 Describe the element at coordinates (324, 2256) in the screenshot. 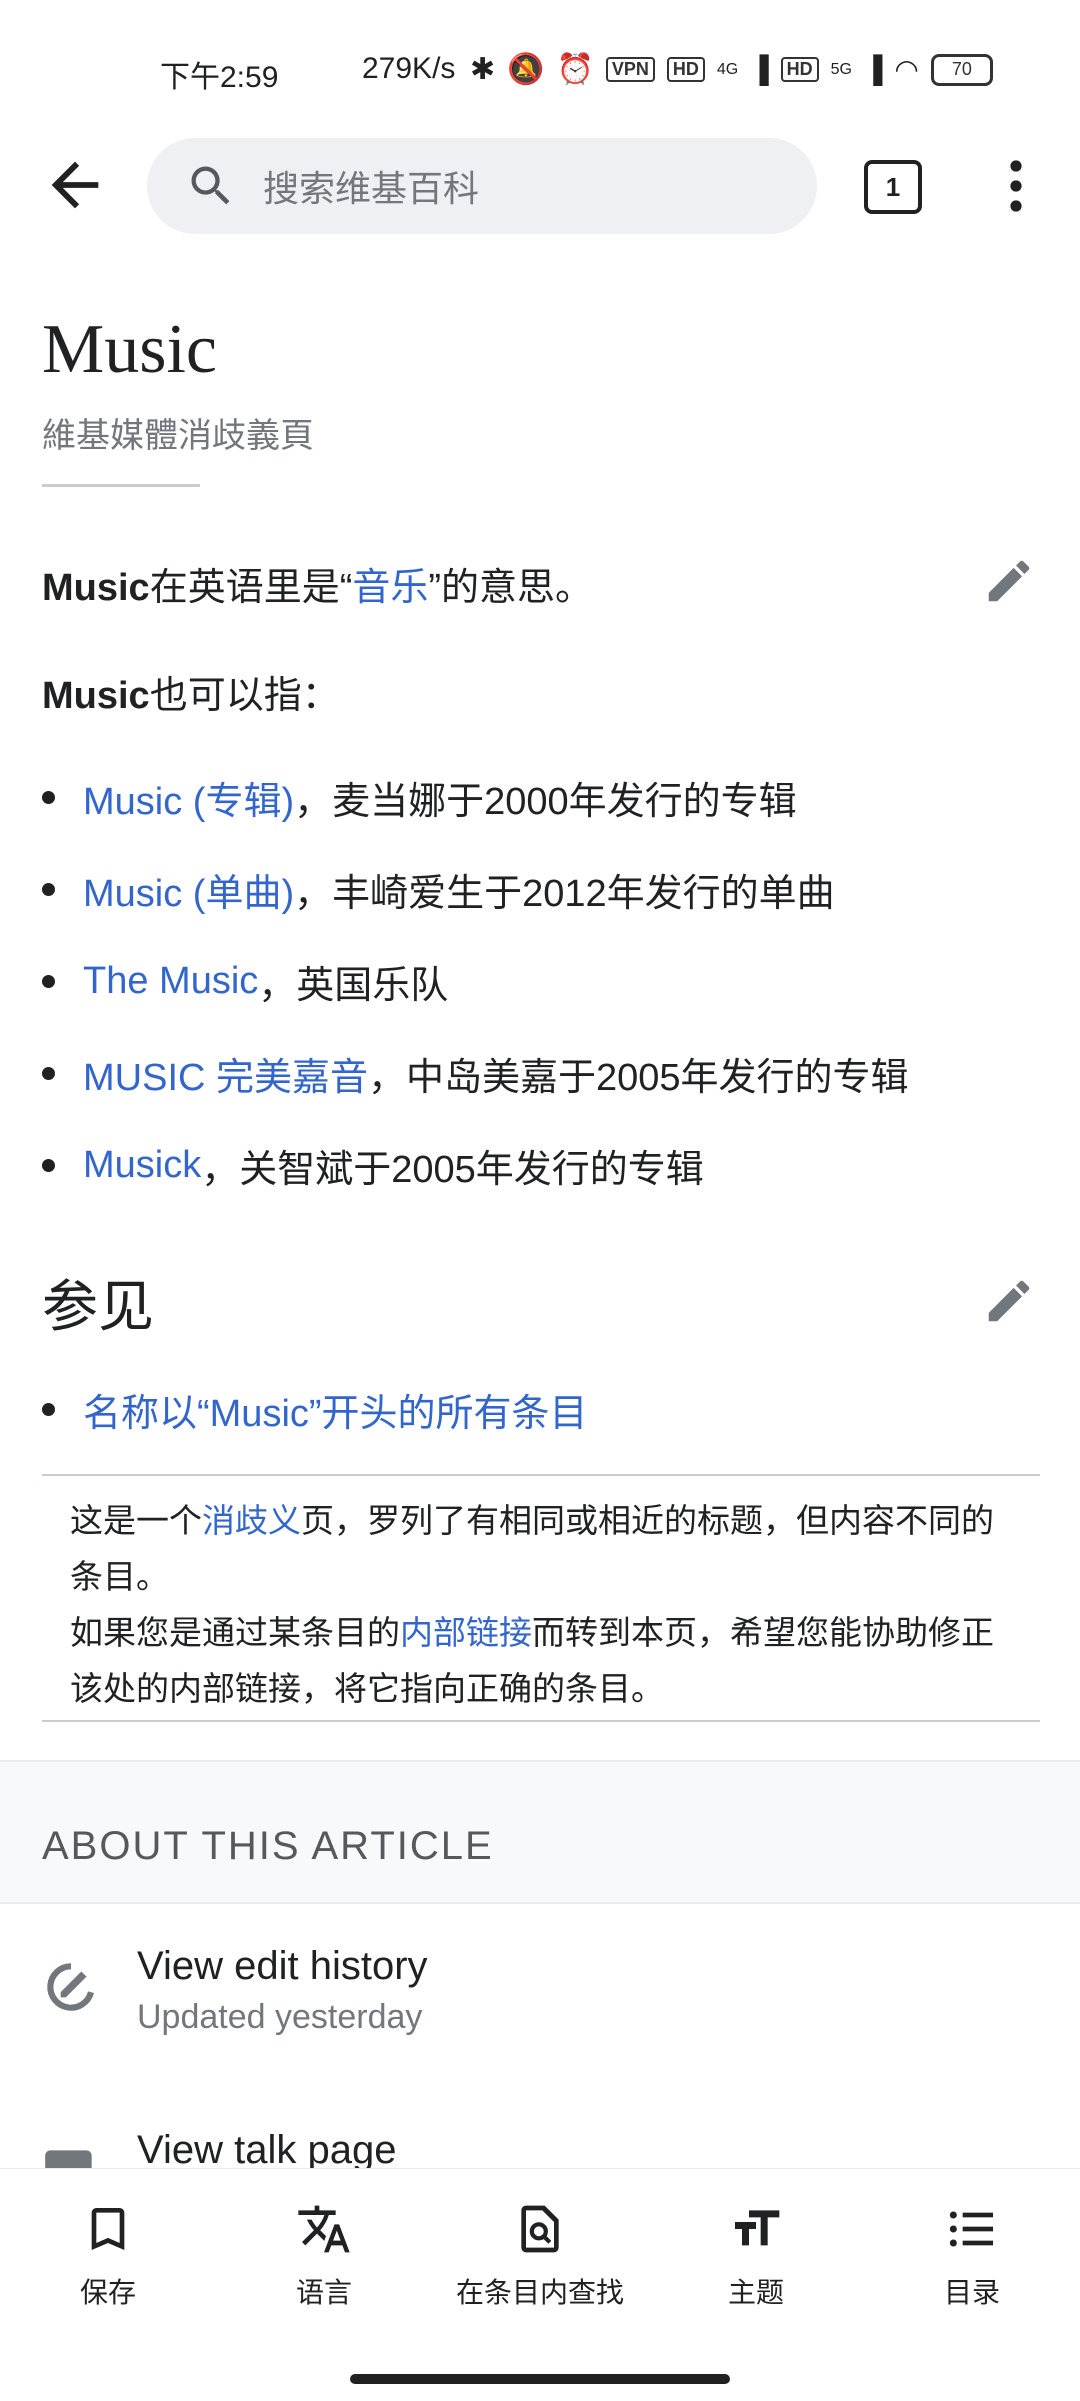

I see `nav-language-button: 语言` at that location.